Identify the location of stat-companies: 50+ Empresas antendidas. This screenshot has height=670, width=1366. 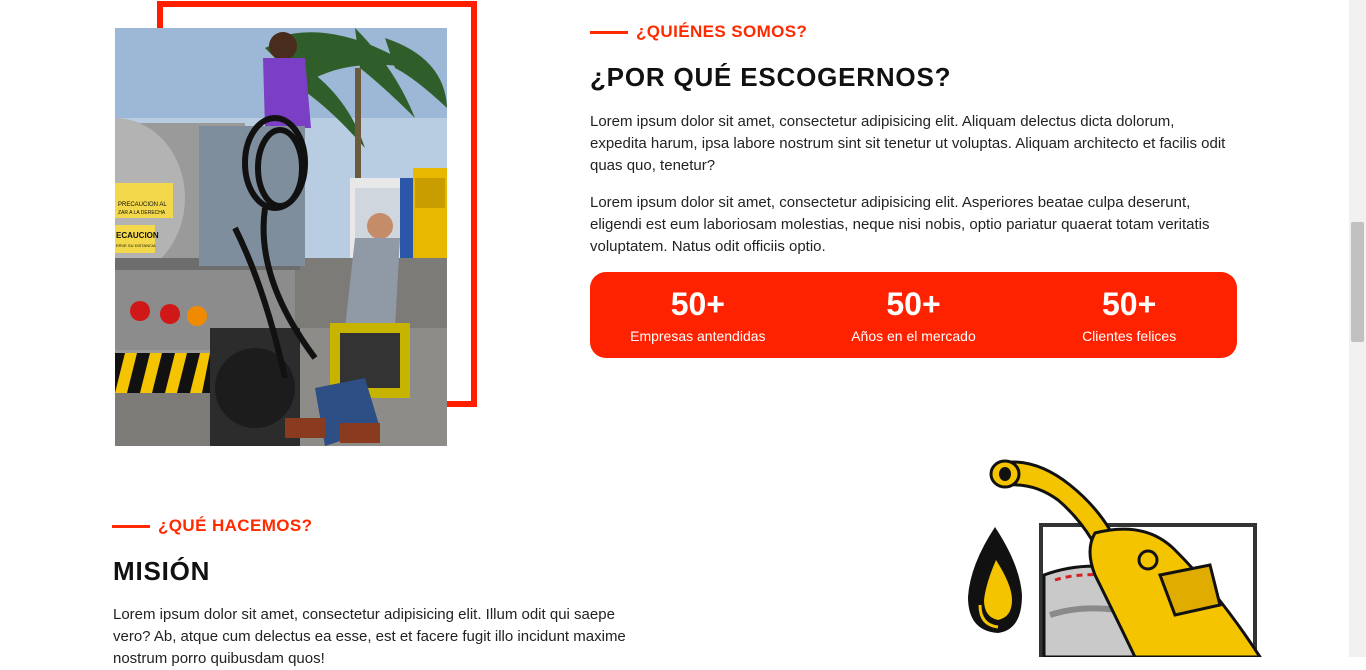
(697, 315).